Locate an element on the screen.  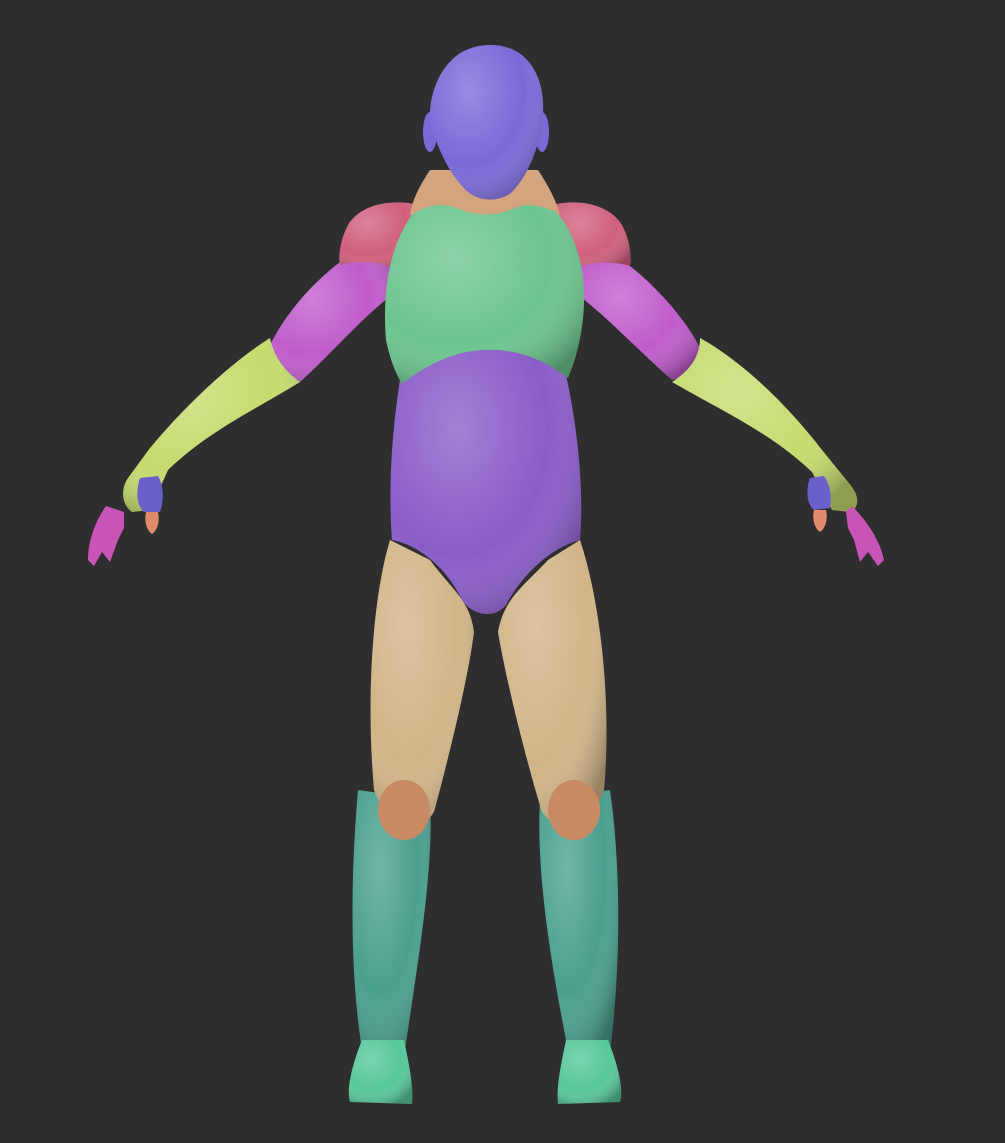
thumb-left is located at coordinates (152, 523).